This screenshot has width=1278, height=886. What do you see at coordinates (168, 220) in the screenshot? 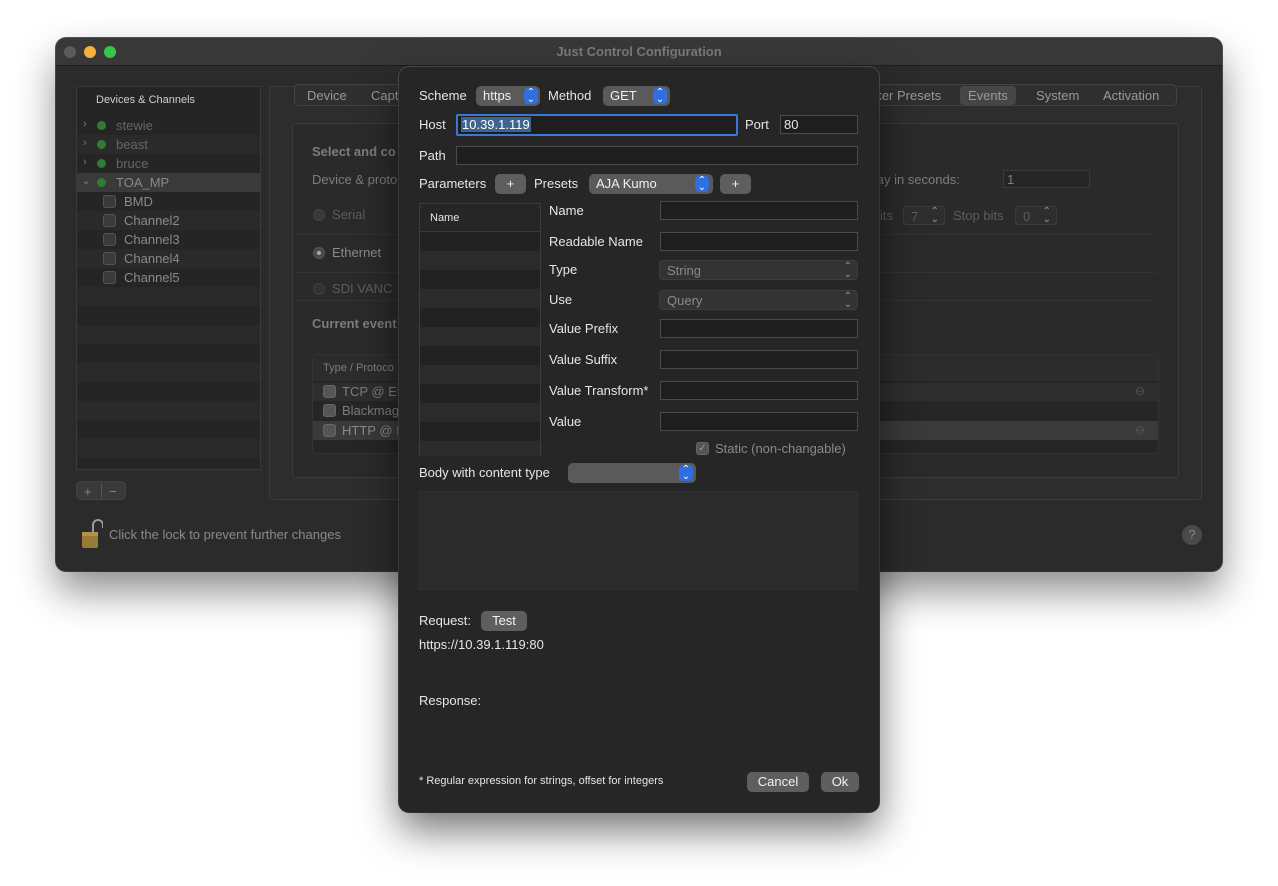
I see `sidebar-channel-row: Channel2` at bounding box center [168, 220].